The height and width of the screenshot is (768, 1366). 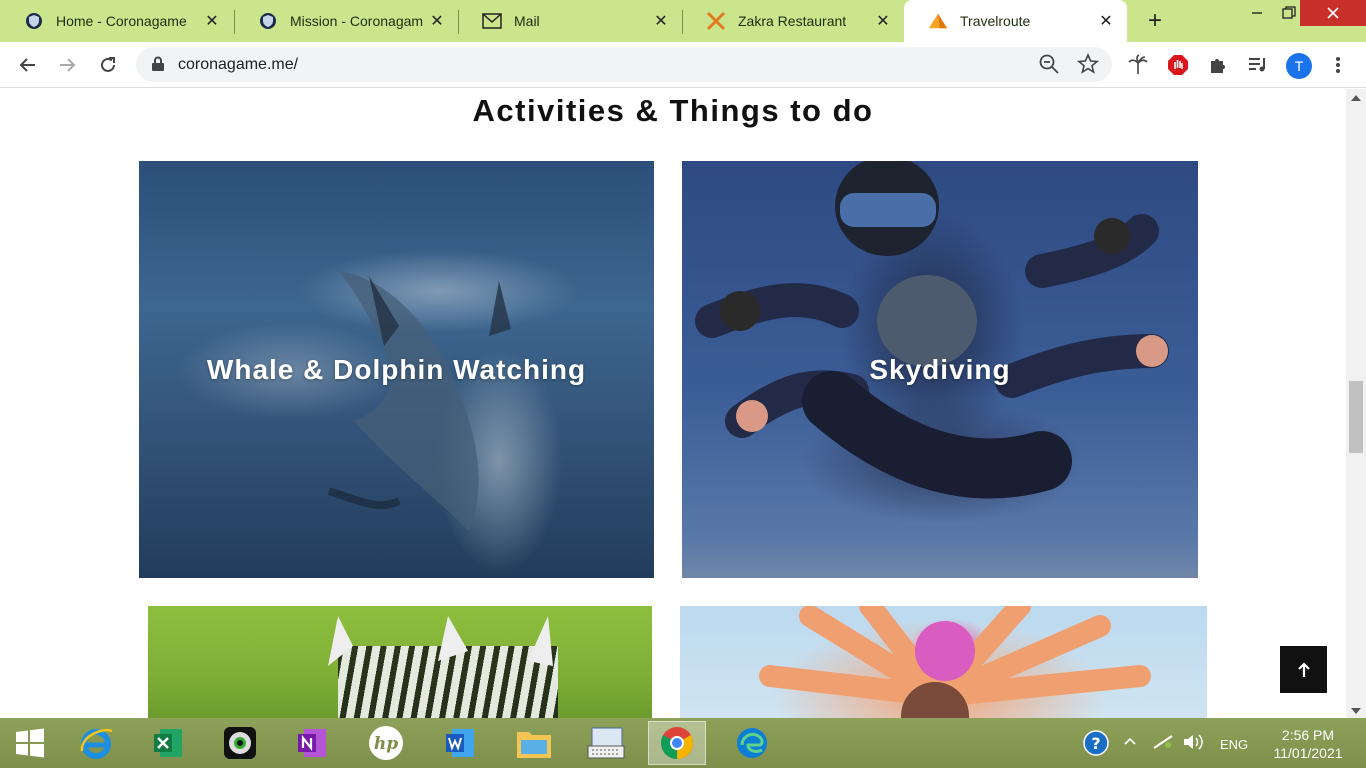 What do you see at coordinates (1155, 20) in the screenshot?
I see `new-tab-button: +` at bounding box center [1155, 20].